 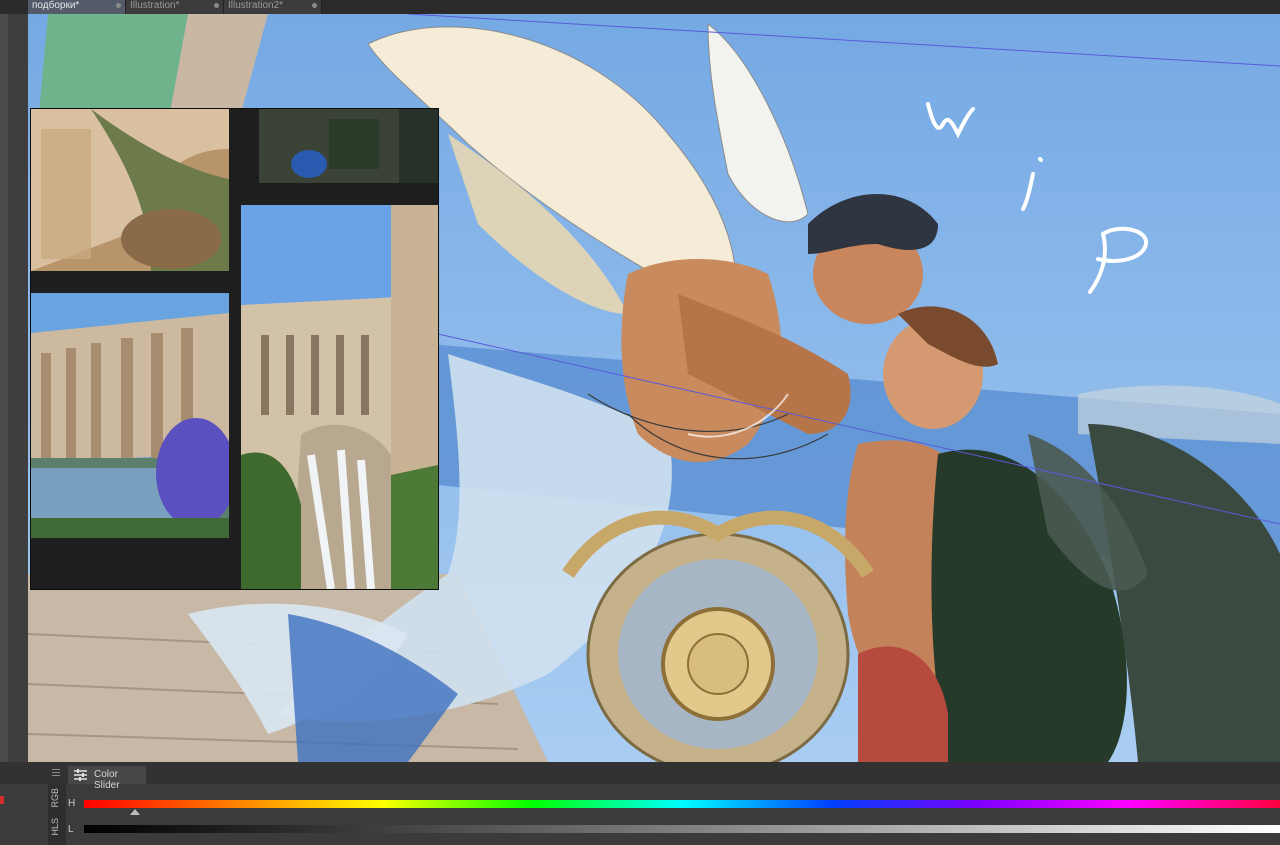 What do you see at coordinates (2, 800) in the screenshot?
I see `current-color-indicator` at bounding box center [2, 800].